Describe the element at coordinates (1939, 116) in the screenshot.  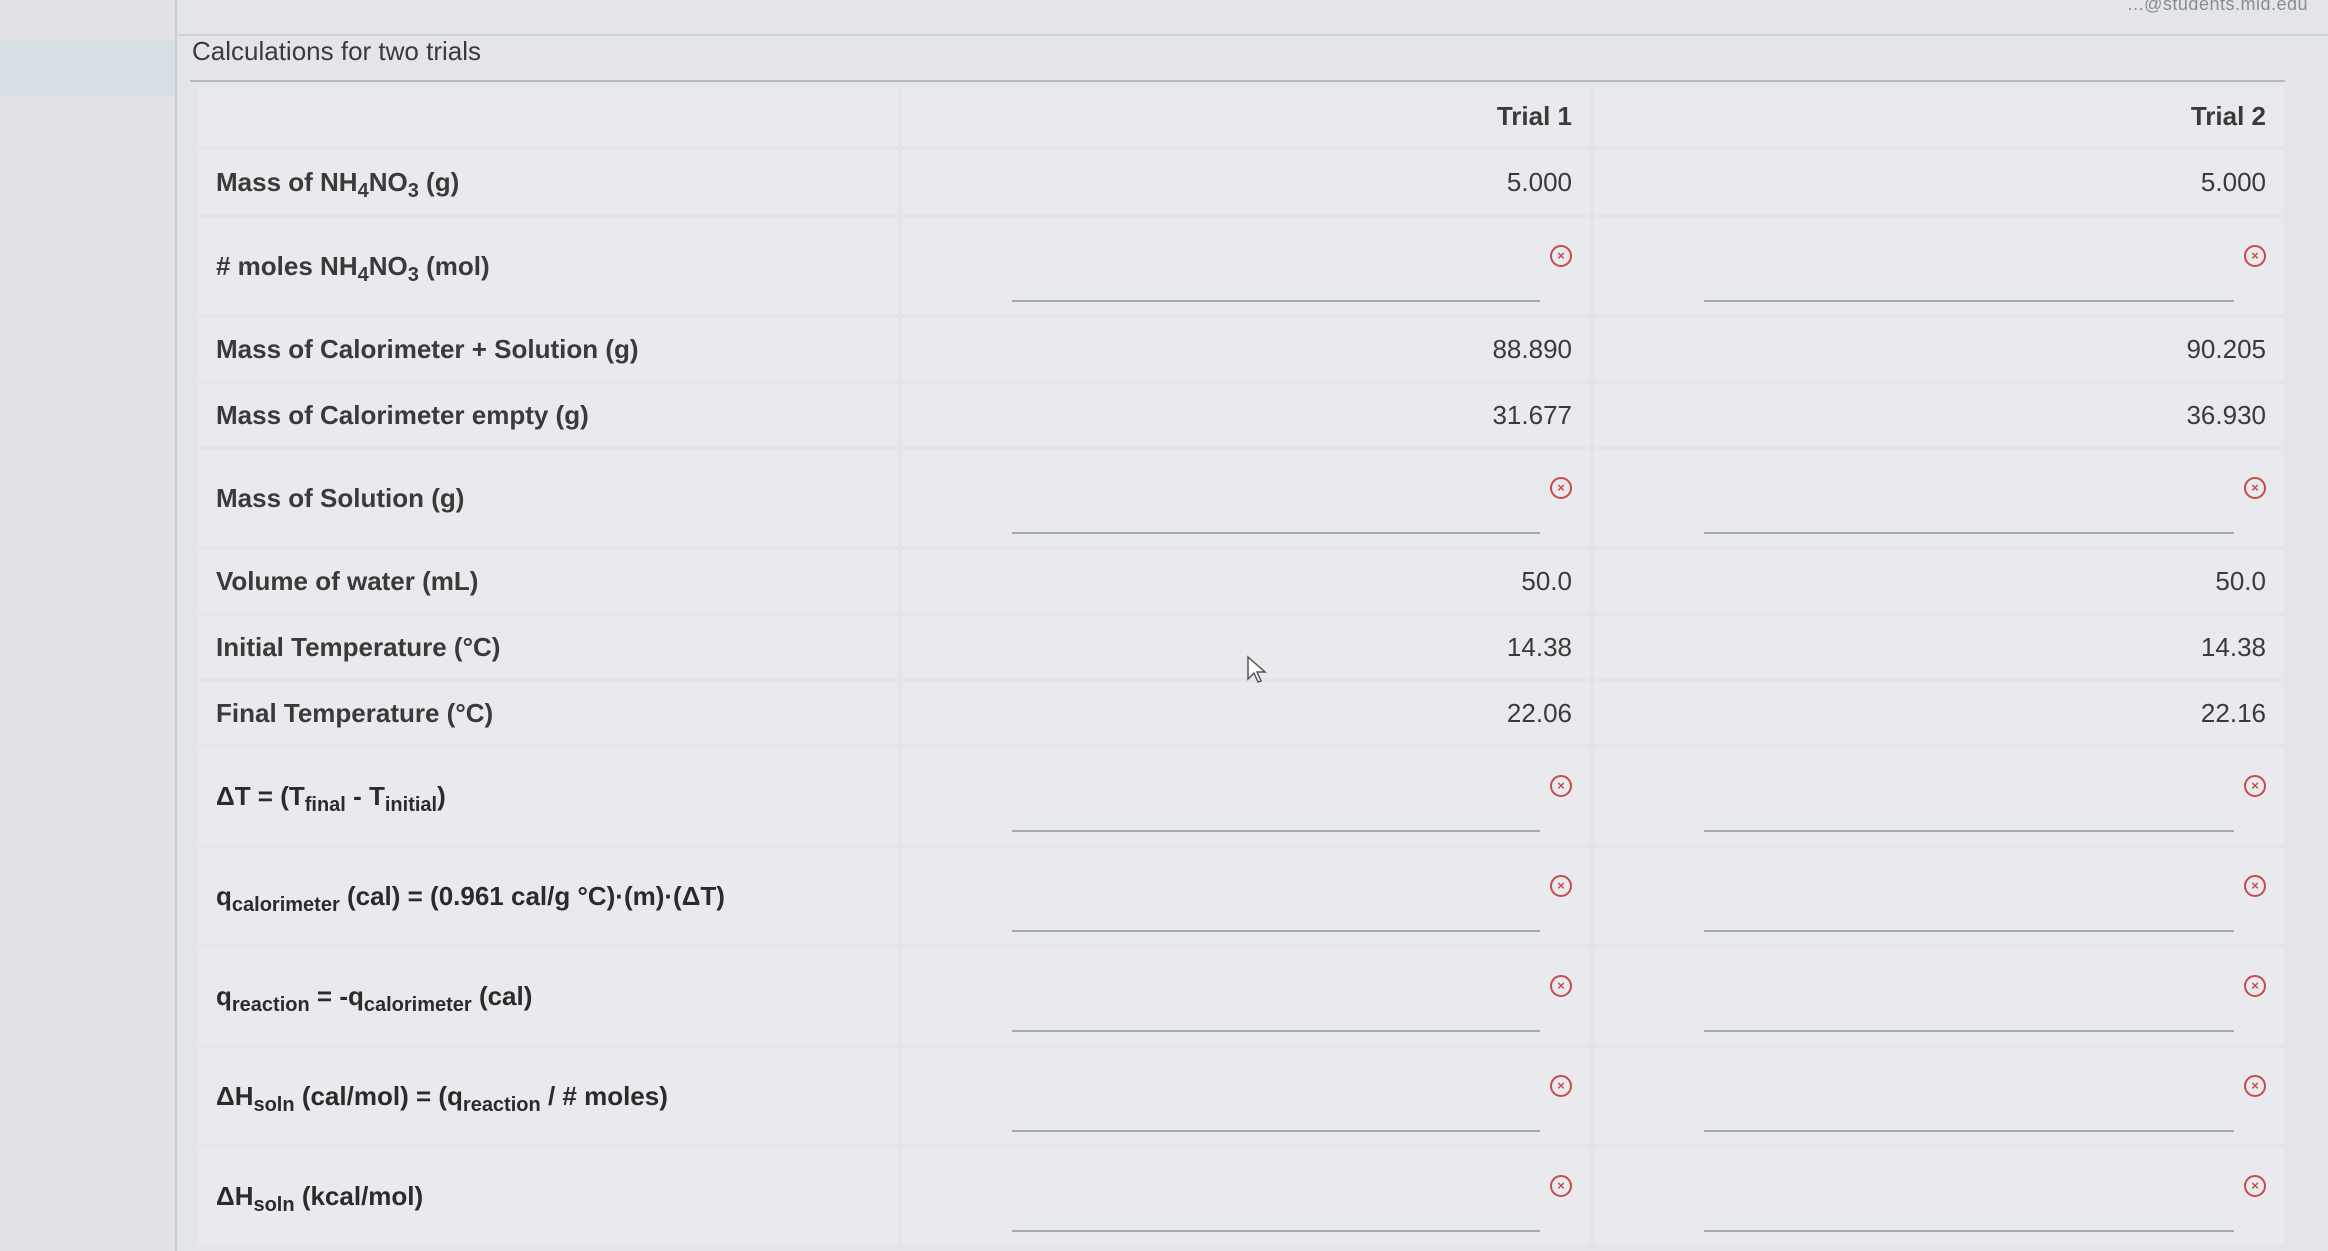
I see `column-header-trial-2: Trial 2` at that location.